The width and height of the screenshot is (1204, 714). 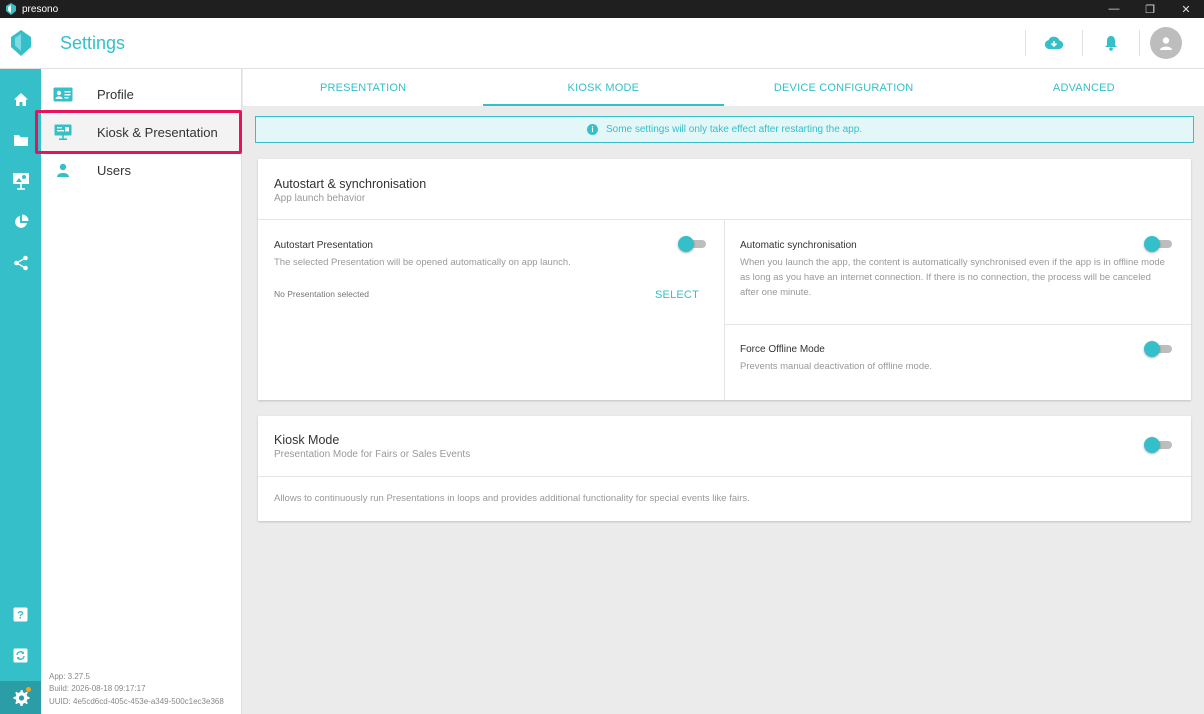 What do you see at coordinates (307, 440) in the screenshot?
I see `card-title: Kiosk Mode` at bounding box center [307, 440].